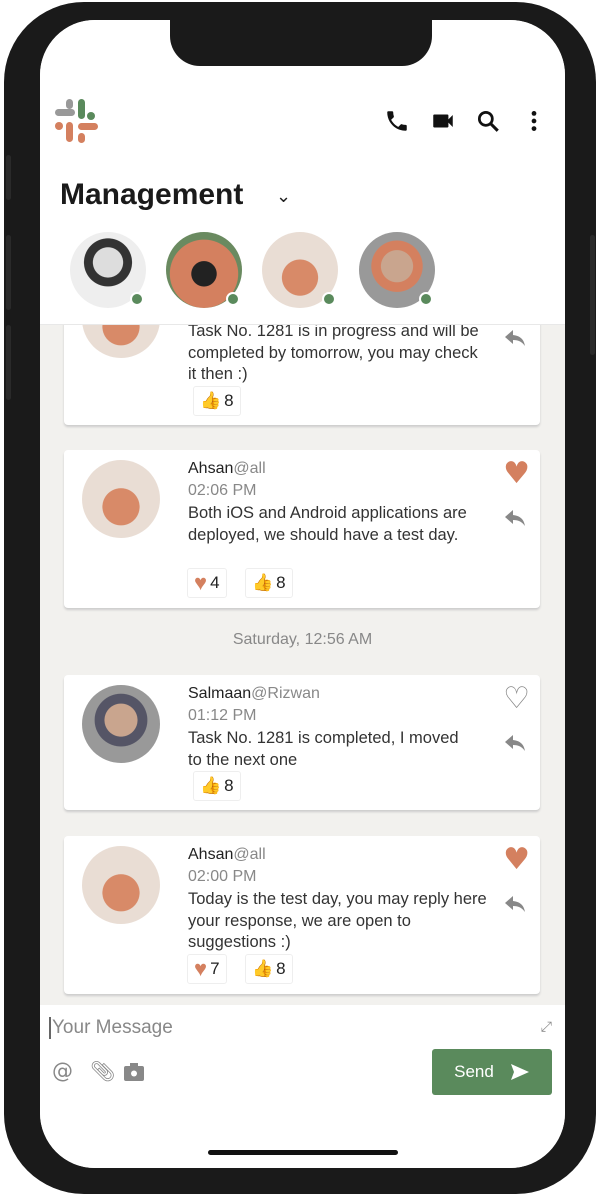 The height and width of the screenshot is (1196, 600). I want to click on expand-icon: ⤢, so click(546, 1027).